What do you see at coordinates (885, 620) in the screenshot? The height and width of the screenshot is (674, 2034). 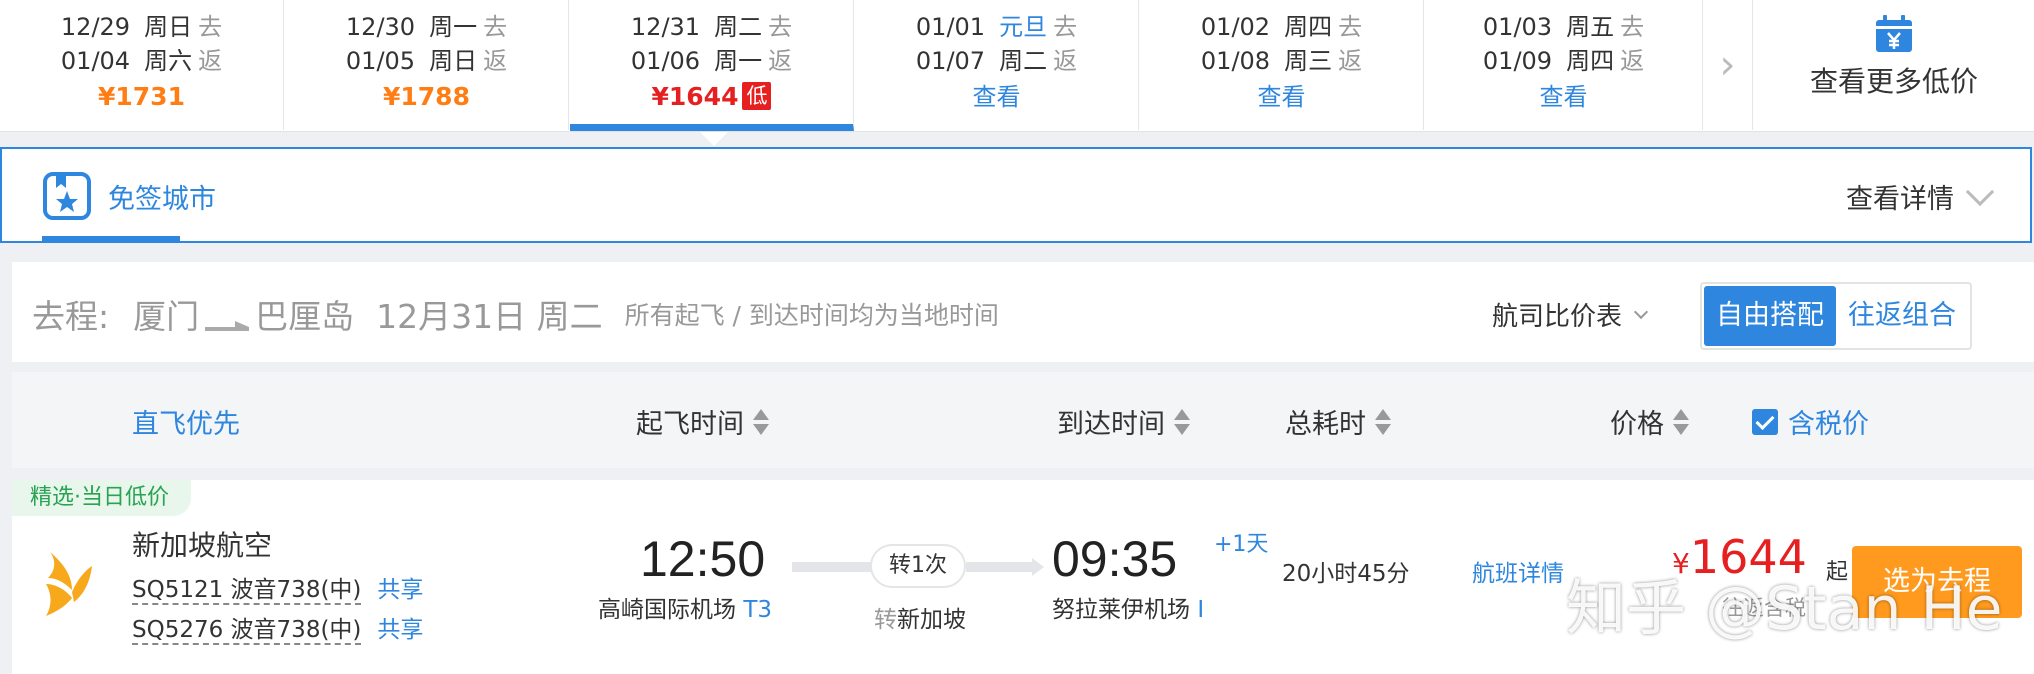 I see `transfer-prefix: 转` at bounding box center [885, 620].